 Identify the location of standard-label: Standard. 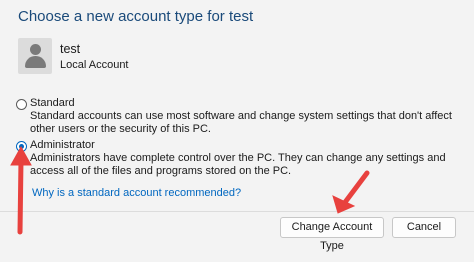
(52, 103).